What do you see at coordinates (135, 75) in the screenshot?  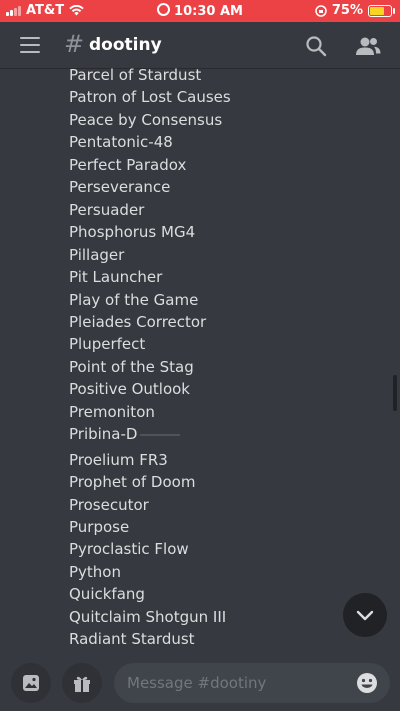 I see `list-item: Parcel of Stardust` at bounding box center [135, 75].